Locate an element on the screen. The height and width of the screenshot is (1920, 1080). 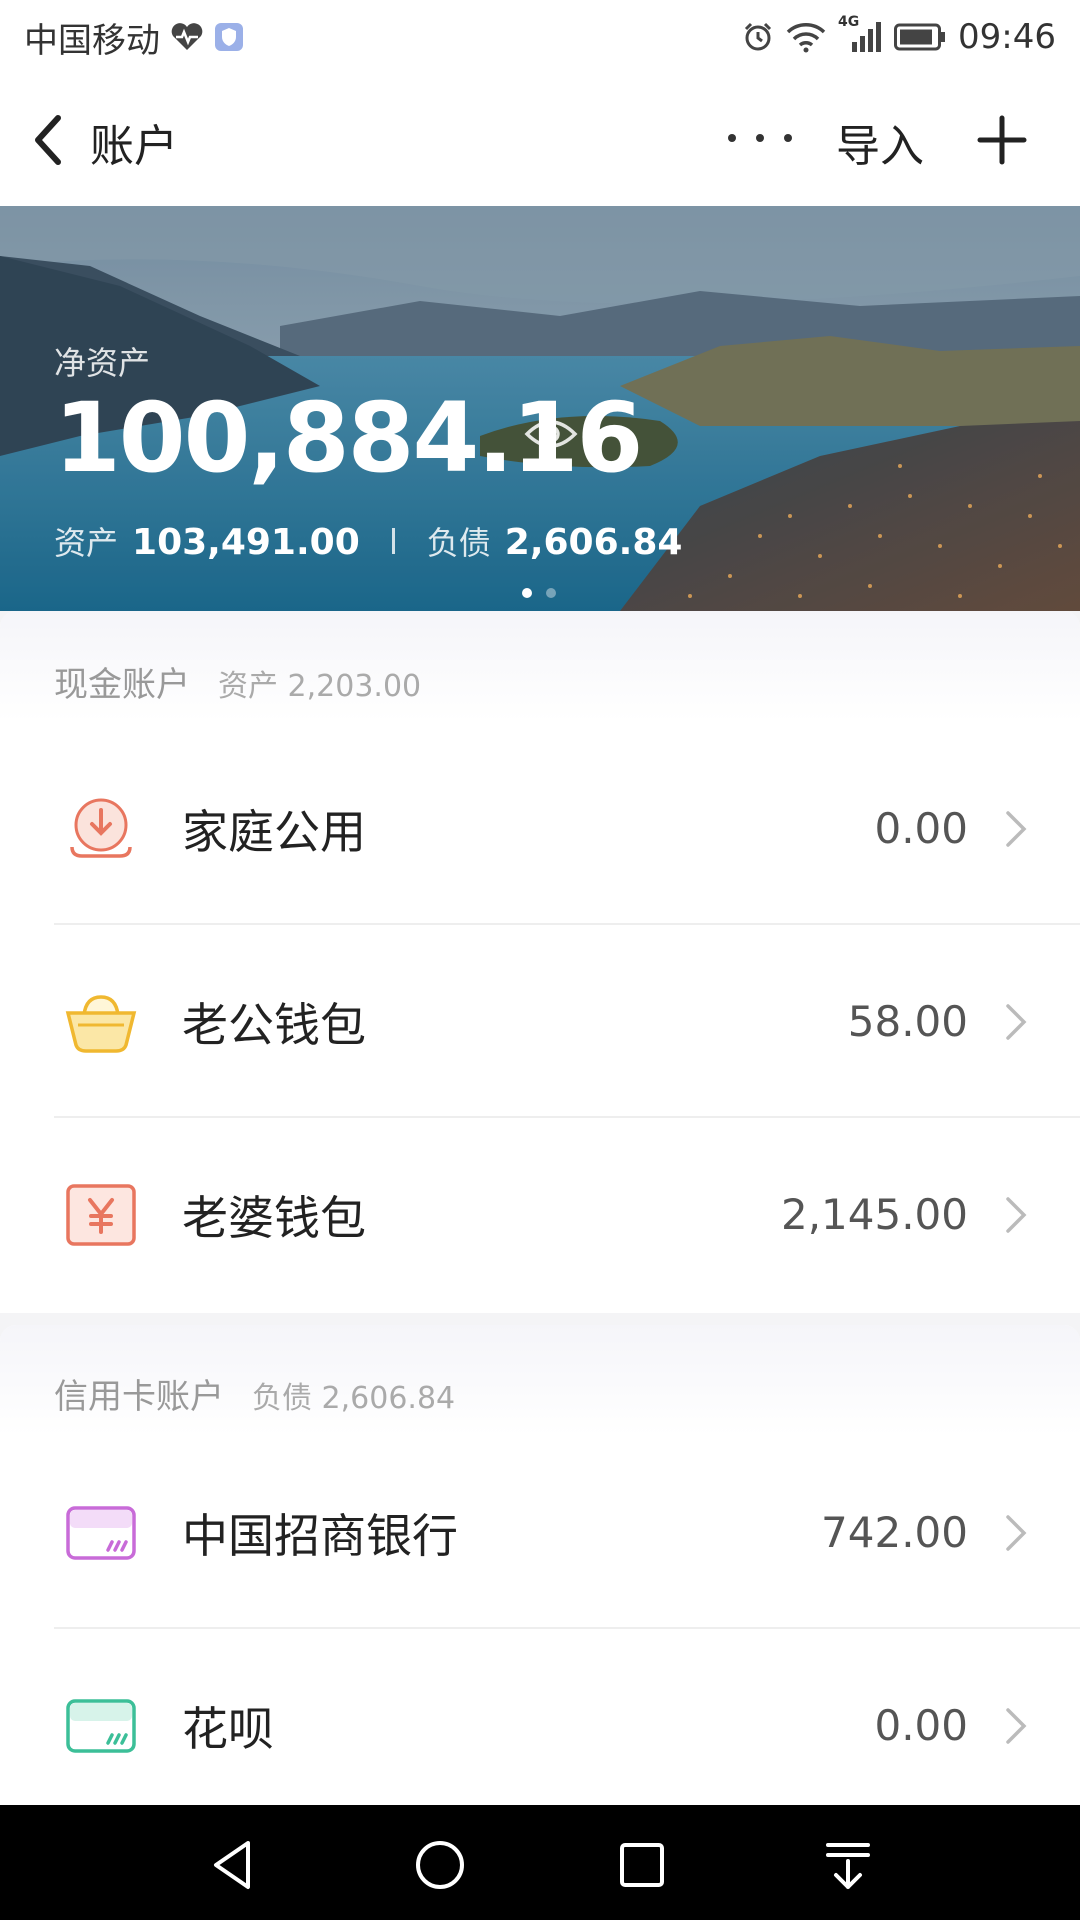
carousel-dot is located at coordinates (551, 593).